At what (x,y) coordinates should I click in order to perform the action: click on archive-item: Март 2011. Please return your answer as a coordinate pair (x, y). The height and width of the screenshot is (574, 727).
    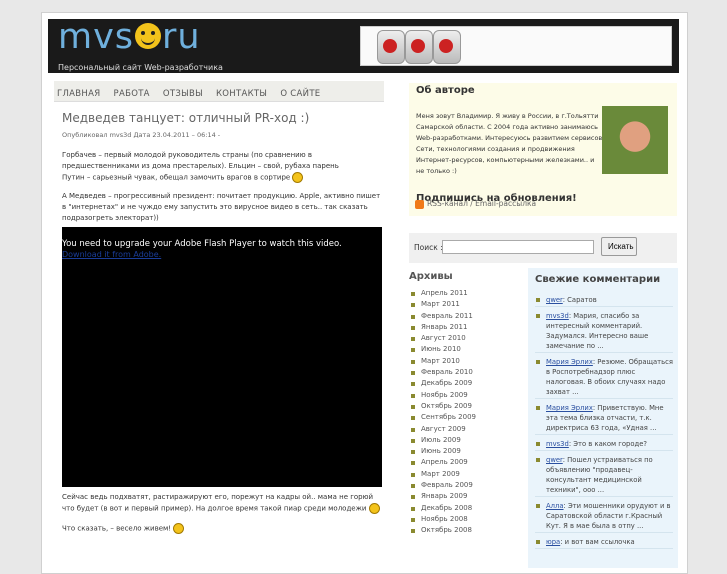
    Looking at the image, I should click on (464, 304).